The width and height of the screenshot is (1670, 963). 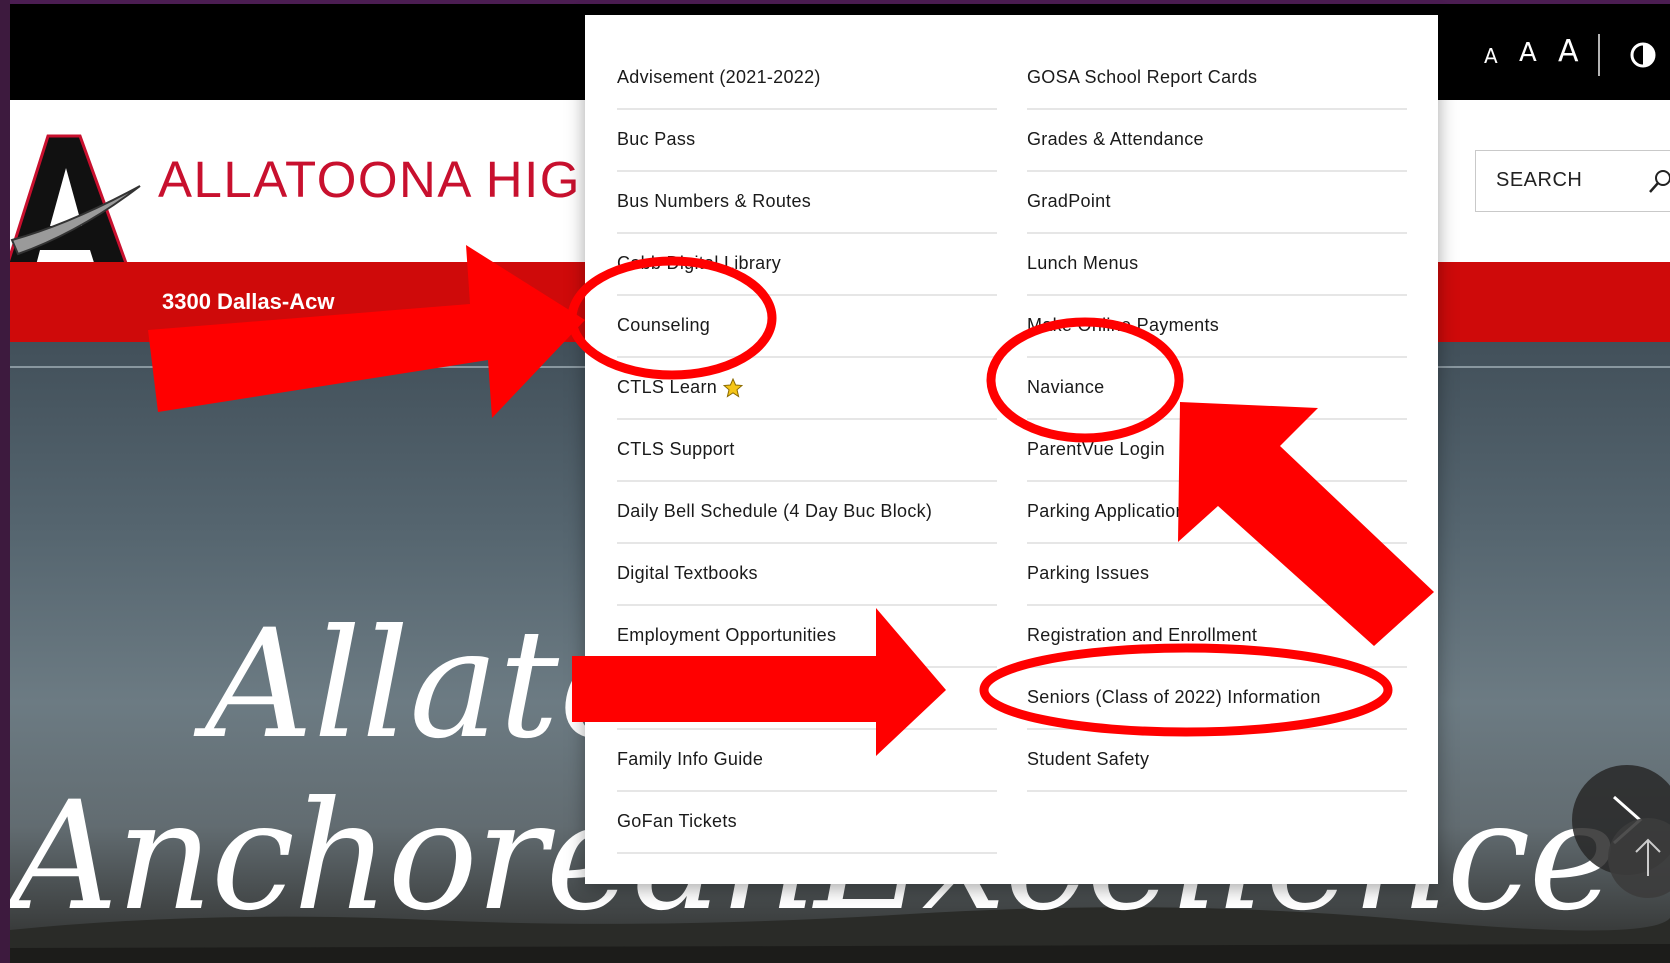 What do you see at coordinates (840, 2) in the screenshot?
I see `utility-bar-accent` at bounding box center [840, 2].